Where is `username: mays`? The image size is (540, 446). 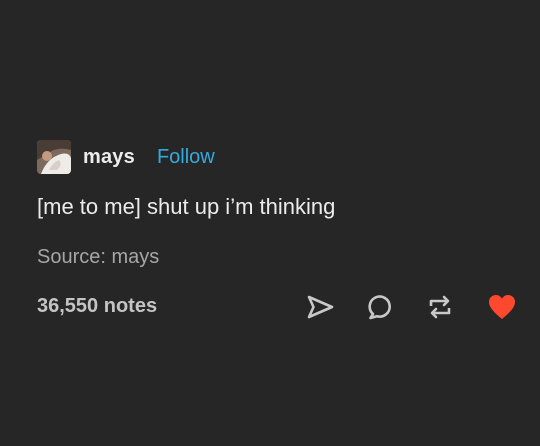
username: mays is located at coordinates (109, 157).